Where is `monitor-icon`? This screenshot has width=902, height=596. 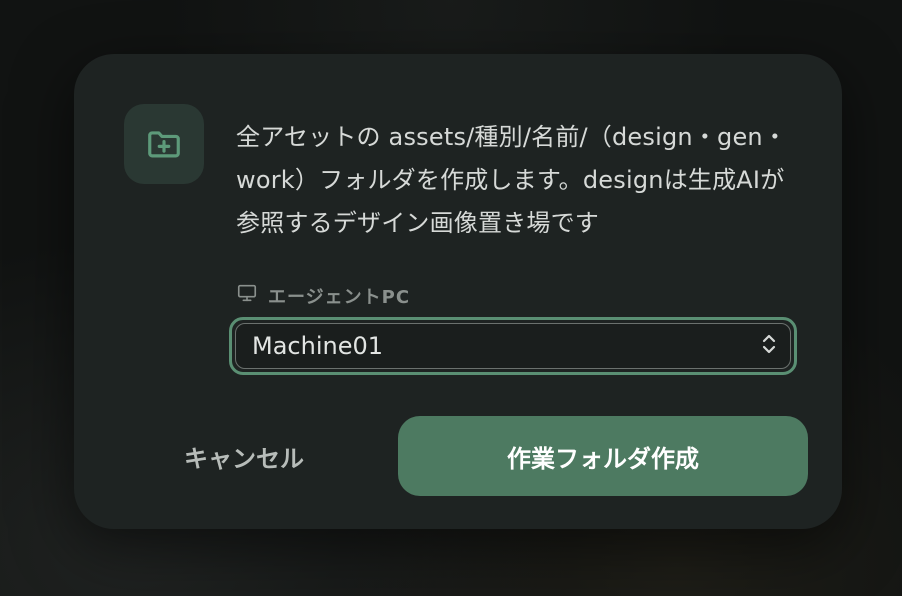 monitor-icon is located at coordinates (247, 295).